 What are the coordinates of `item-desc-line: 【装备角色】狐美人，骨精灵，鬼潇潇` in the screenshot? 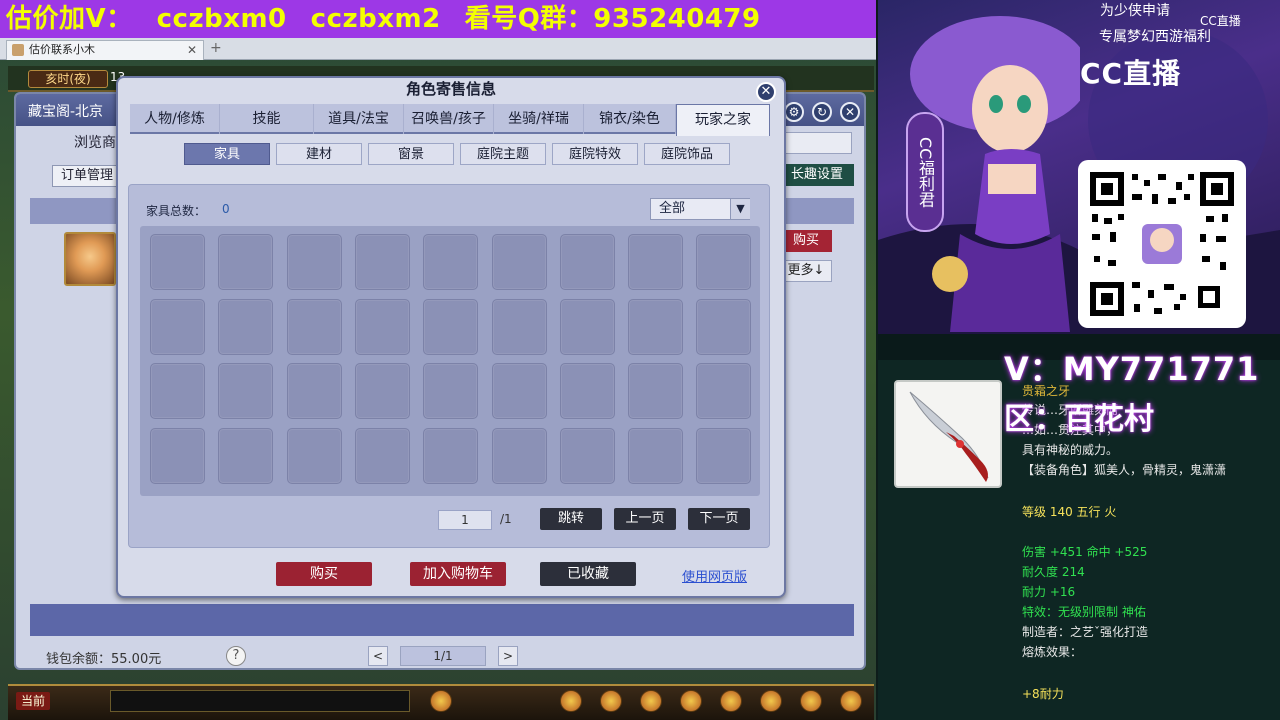 It's located at (1124, 470).